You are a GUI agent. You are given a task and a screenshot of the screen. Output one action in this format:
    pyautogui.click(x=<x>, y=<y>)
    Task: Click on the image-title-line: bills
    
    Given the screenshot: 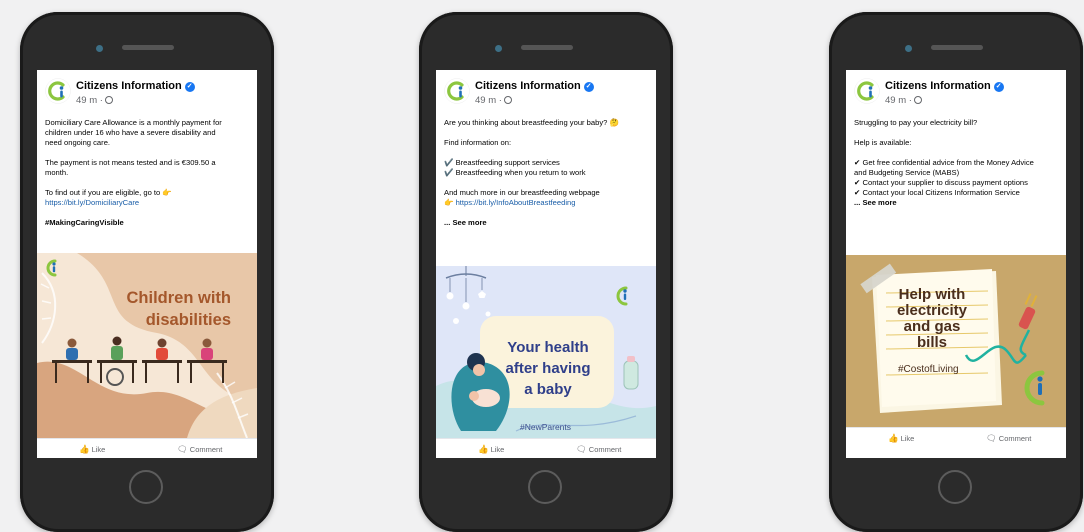 What is the action you would take?
    pyautogui.click(x=931, y=342)
    